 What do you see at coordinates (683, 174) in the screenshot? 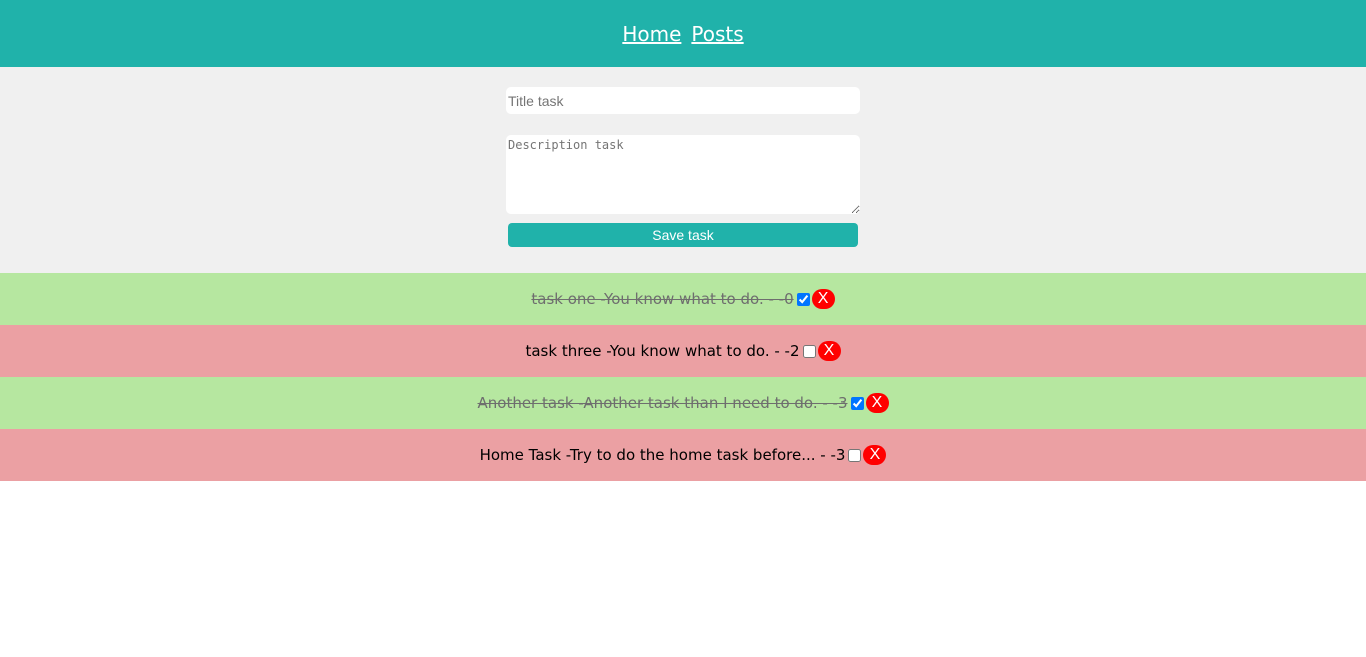
I see `description-task-textarea` at bounding box center [683, 174].